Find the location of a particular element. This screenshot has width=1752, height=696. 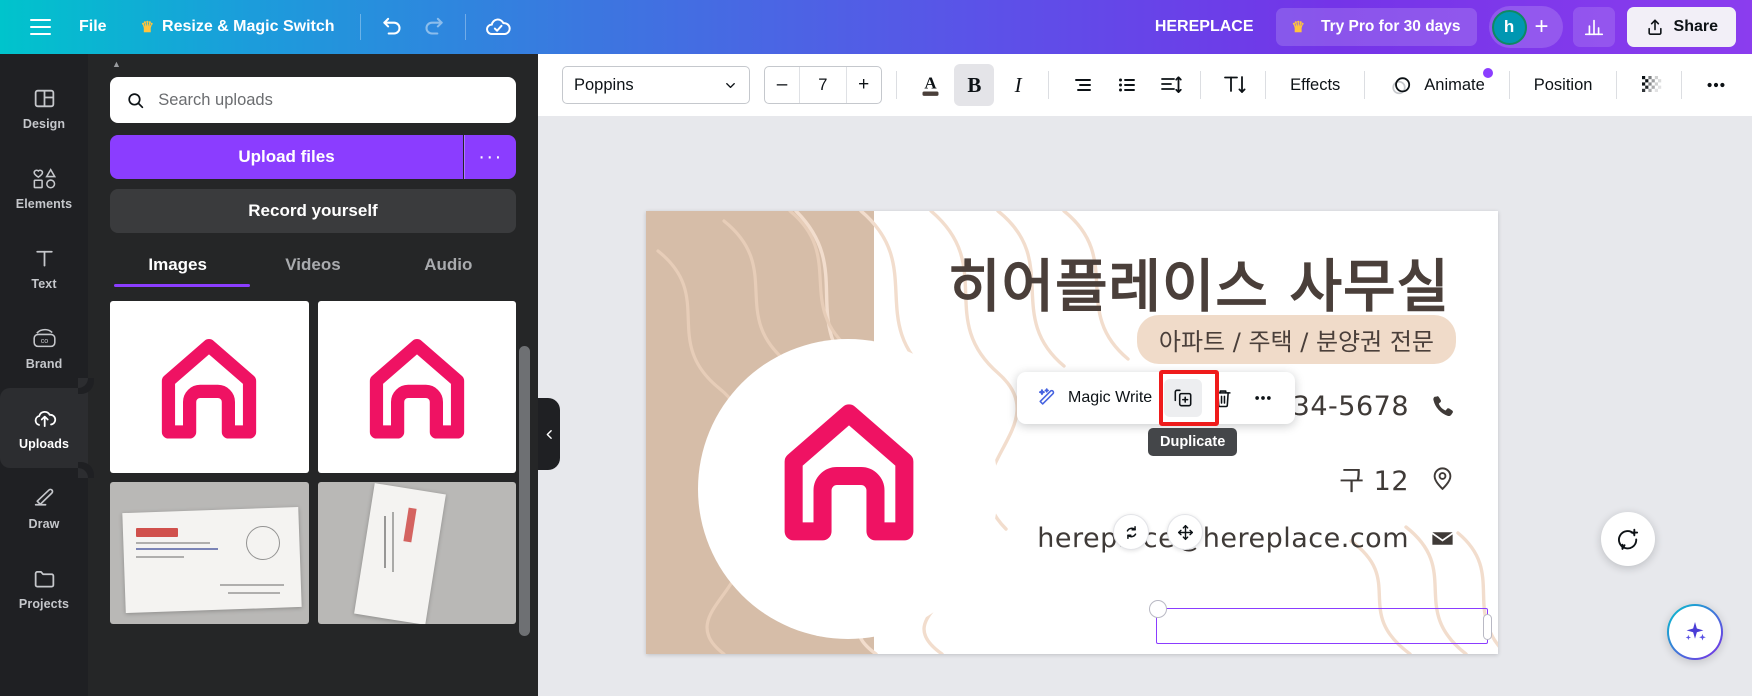

duplicate-icon is located at coordinates (1183, 398).